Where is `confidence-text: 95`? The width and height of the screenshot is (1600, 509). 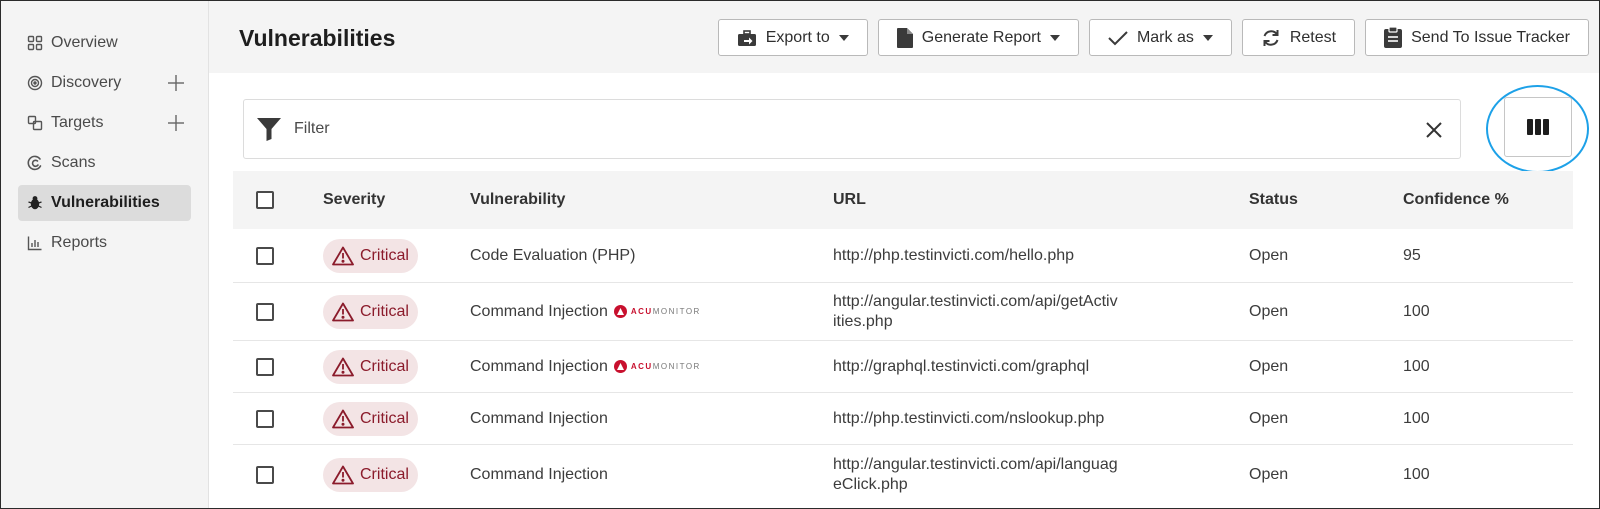 confidence-text: 95 is located at coordinates (1412, 255).